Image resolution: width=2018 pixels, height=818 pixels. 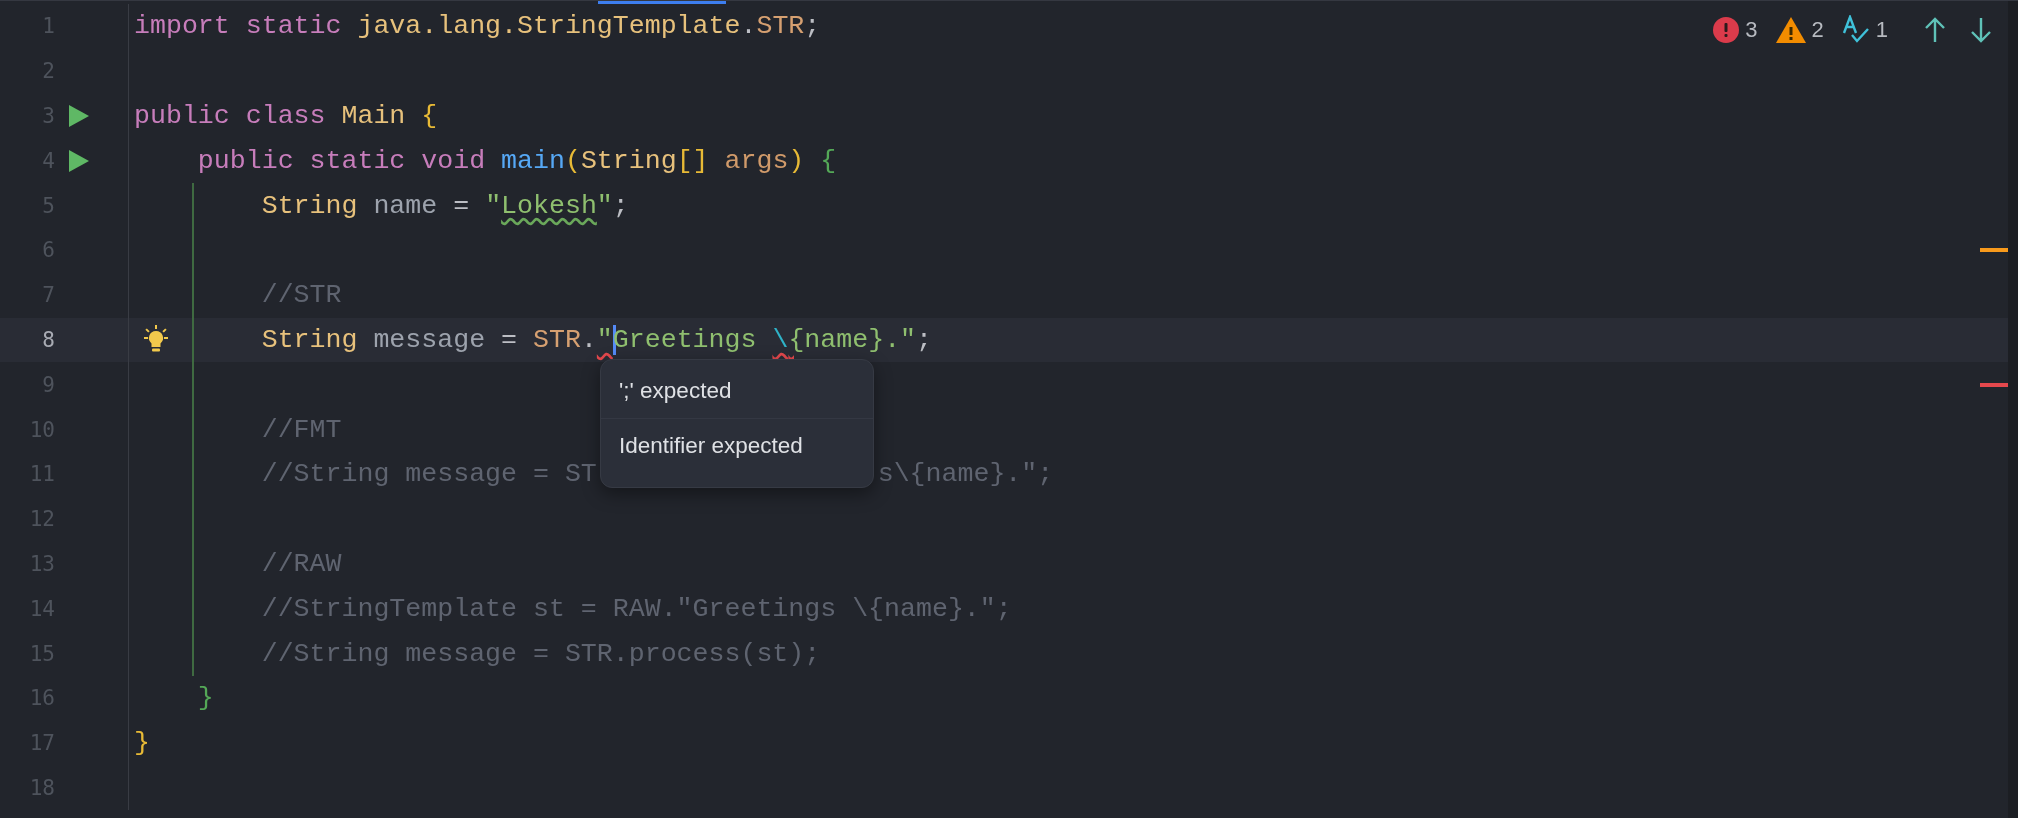 I want to click on lightbulb-icon, so click(x=156, y=339).